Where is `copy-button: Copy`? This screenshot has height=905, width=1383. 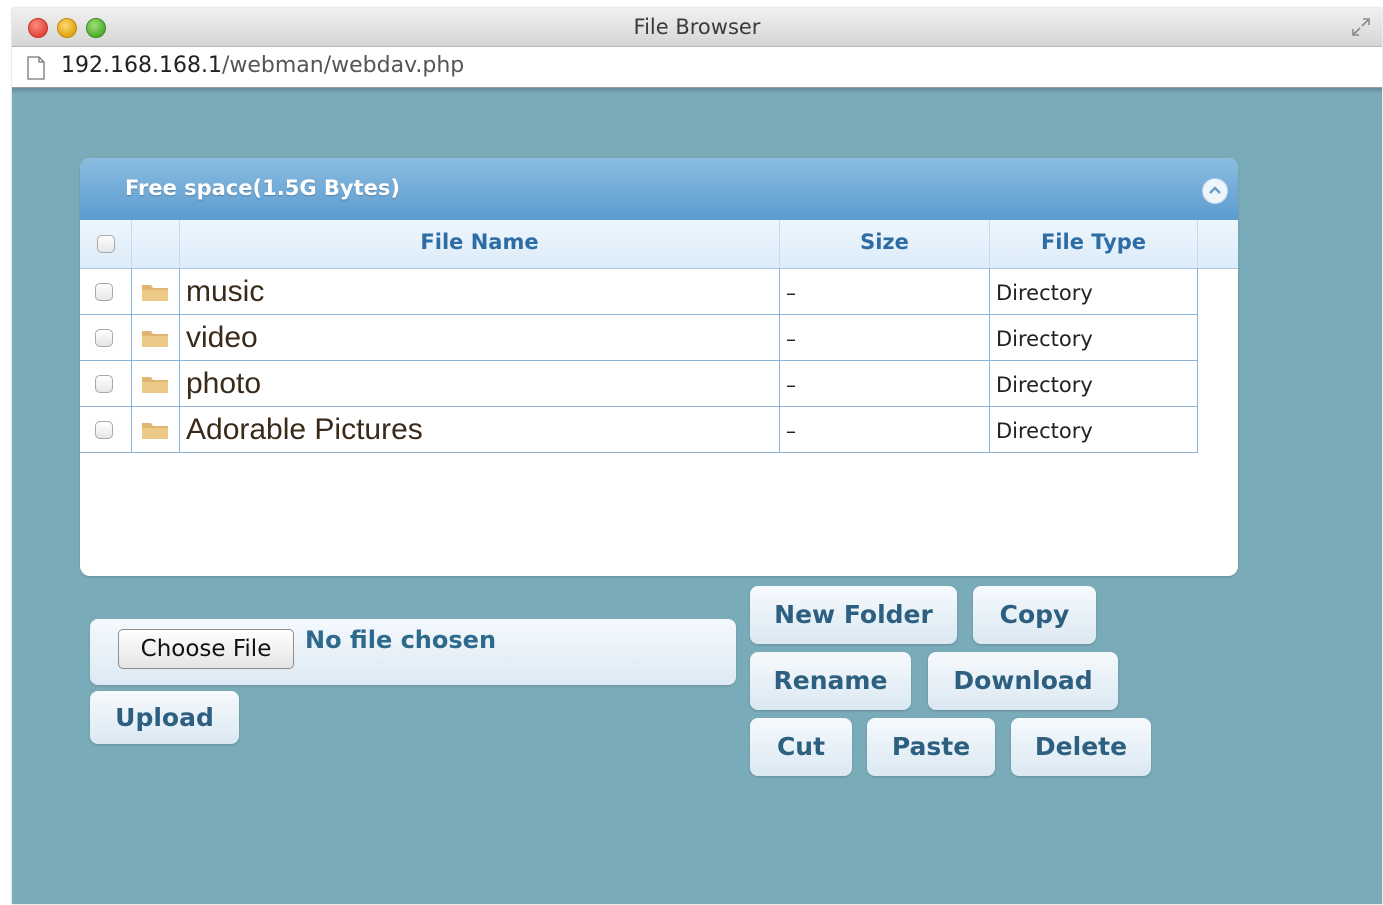
copy-button: Copy is located at coordinates (1034, 615).